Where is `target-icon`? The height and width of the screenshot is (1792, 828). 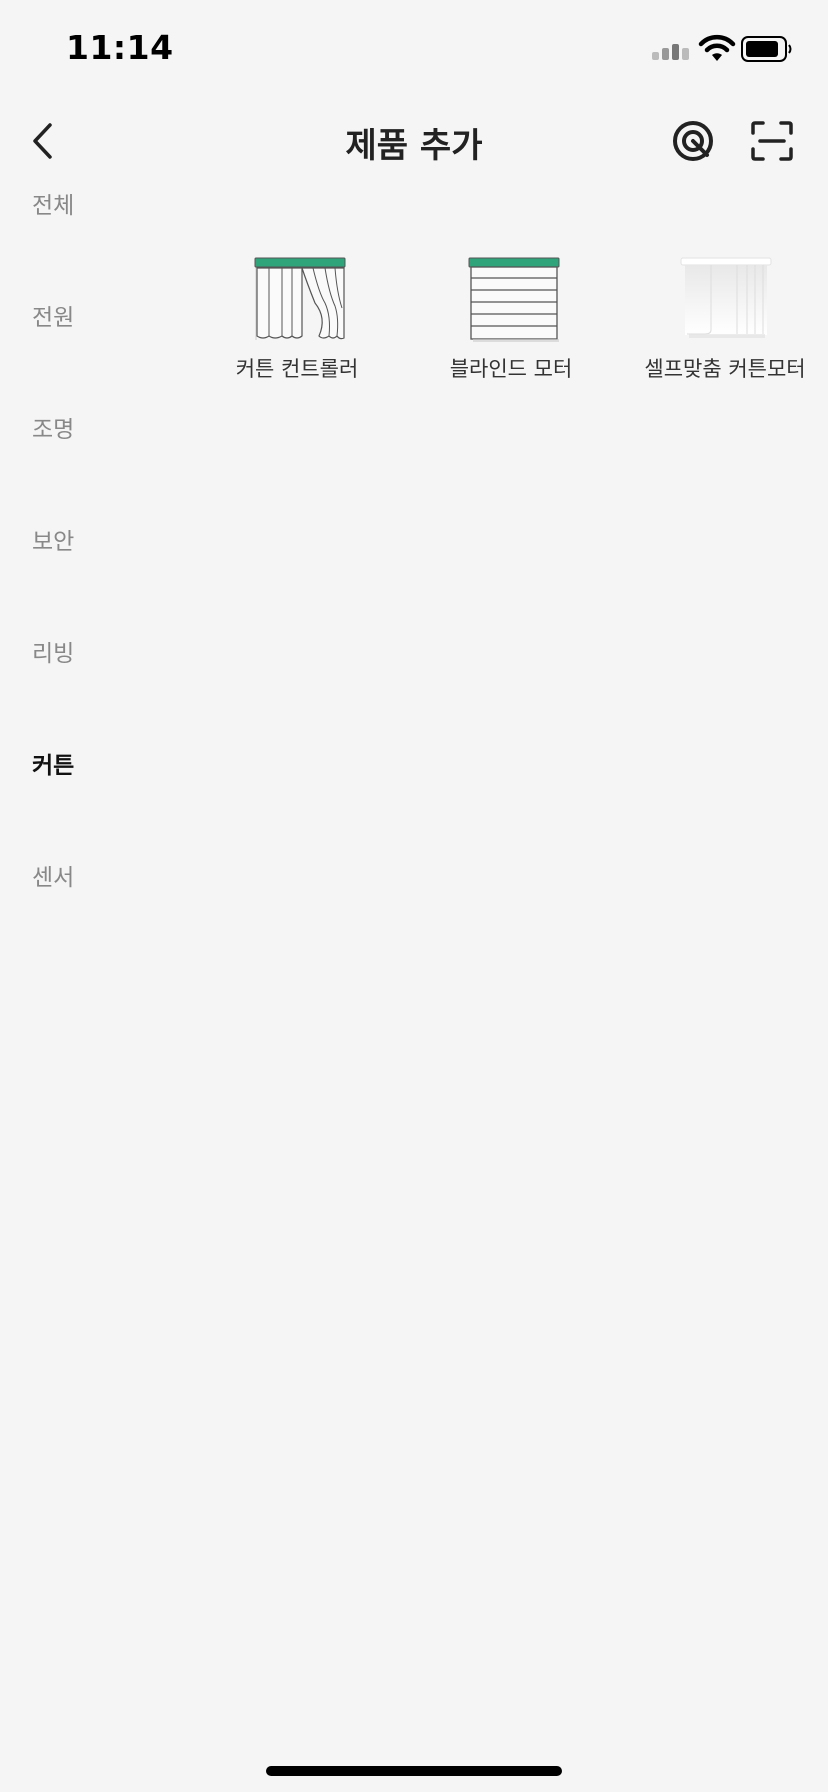 target-icon is located at coordinates (693, 141).